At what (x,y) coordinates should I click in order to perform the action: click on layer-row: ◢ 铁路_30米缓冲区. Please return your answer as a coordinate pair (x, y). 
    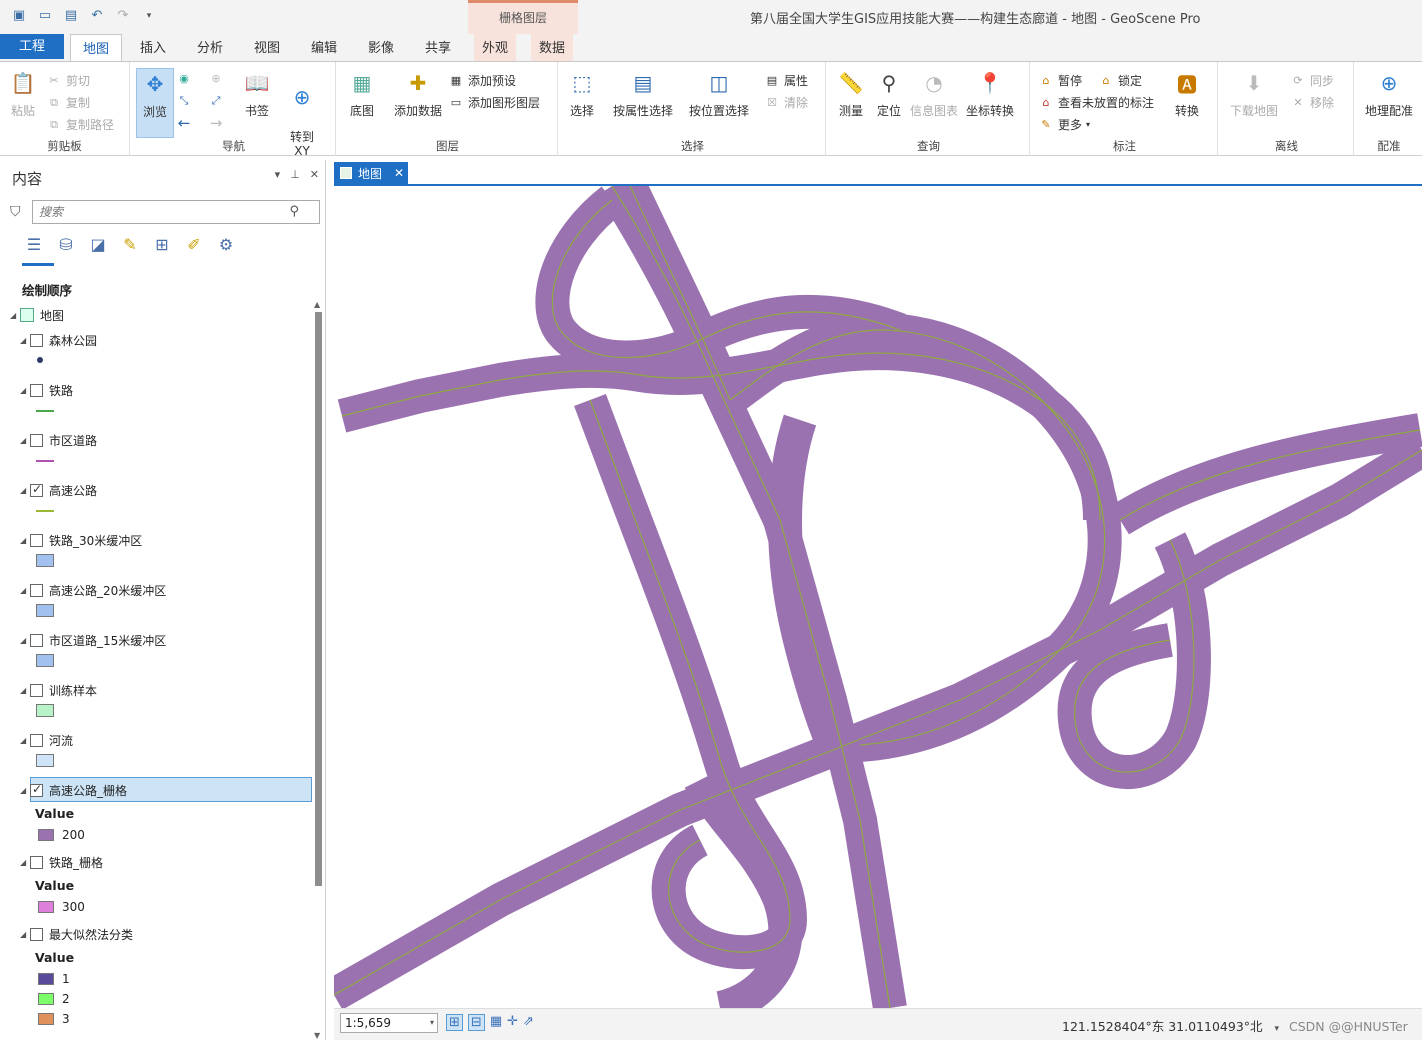
    Looking at the image, I should click on (81, 540).